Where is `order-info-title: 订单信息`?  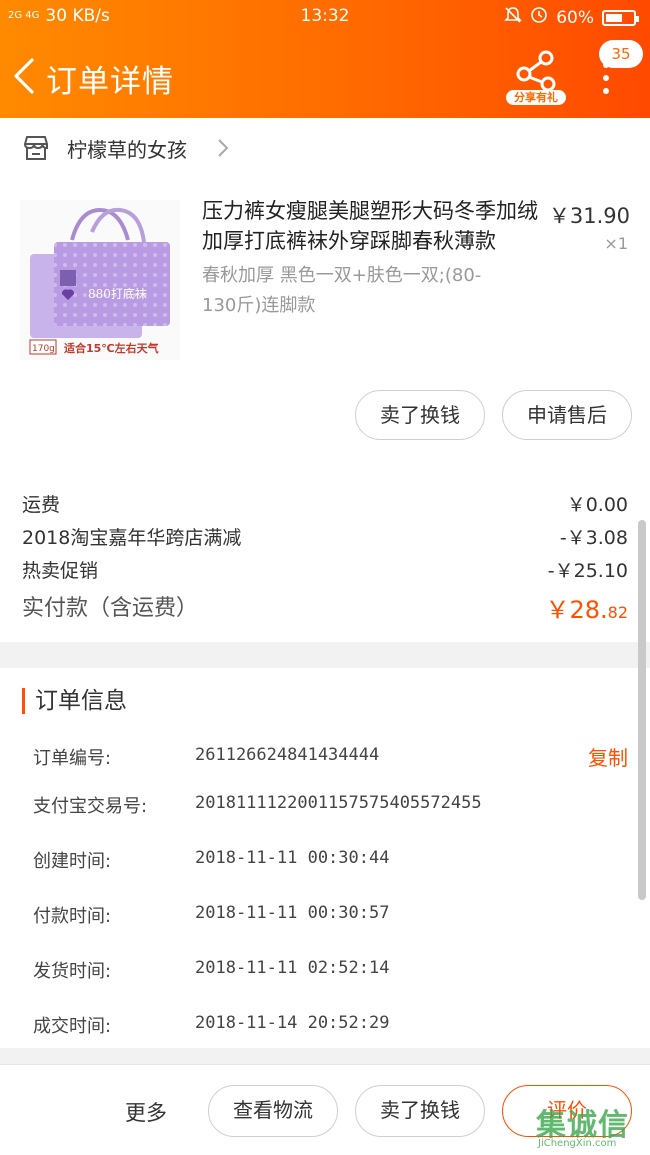 order-info-title: 订单信息 is located at coordinates (74, 701).